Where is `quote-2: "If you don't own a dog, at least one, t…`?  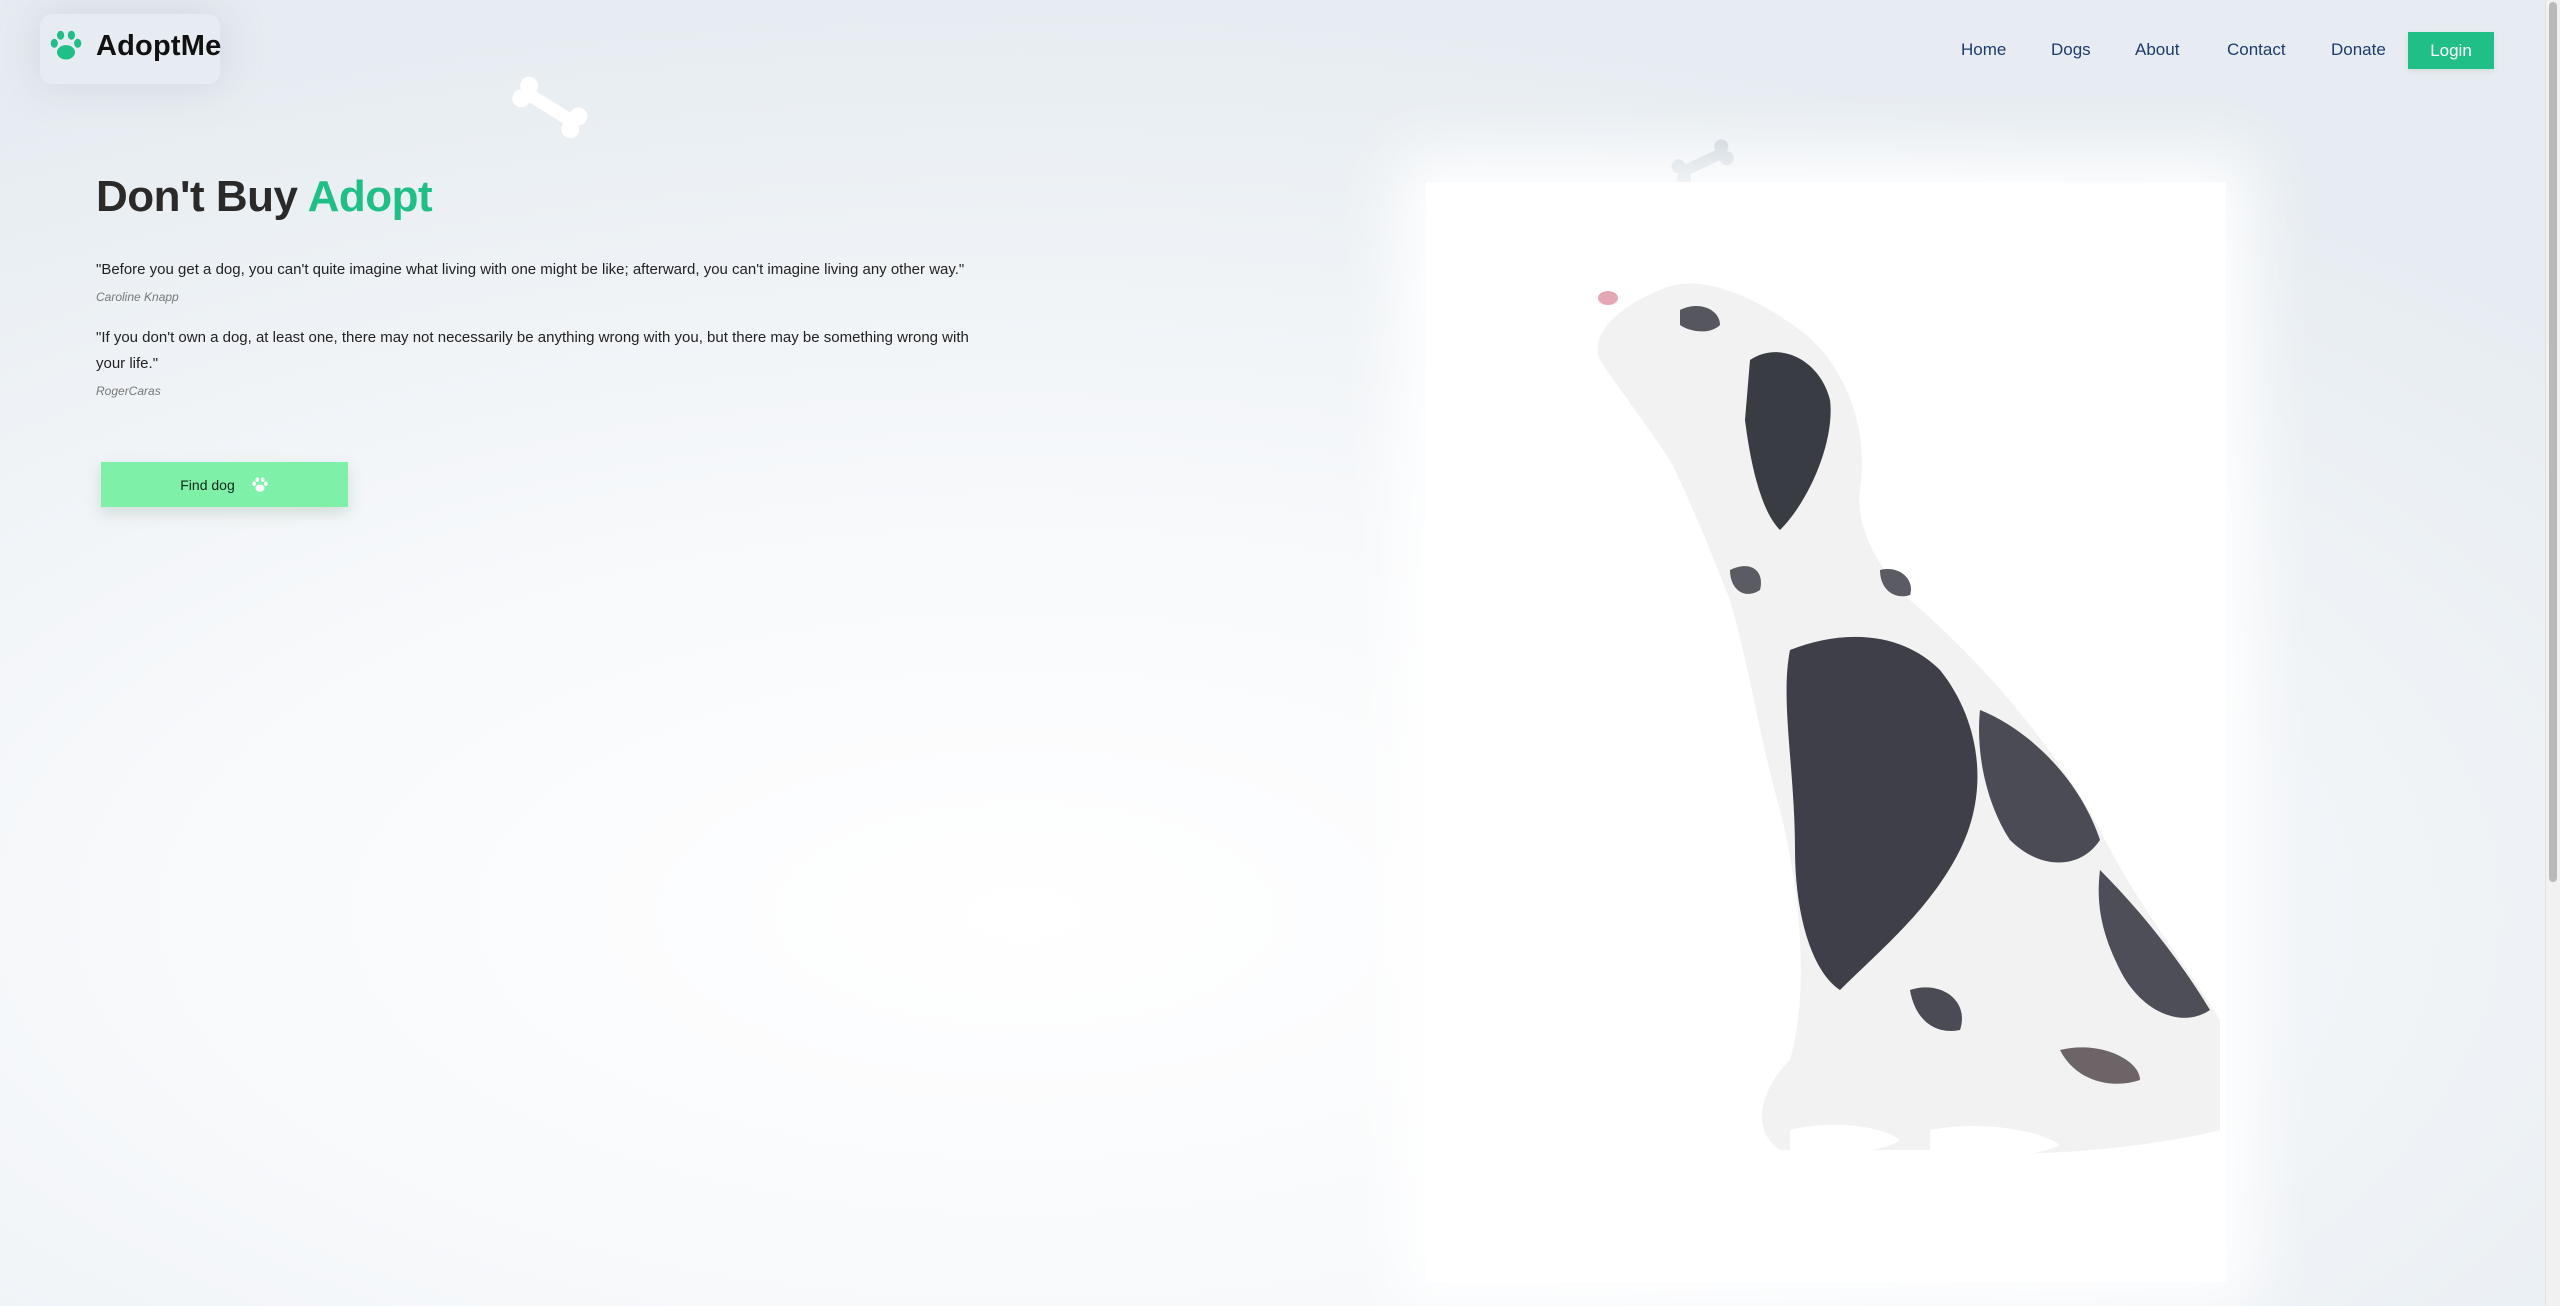
quote-2: "If you don't own a dog, at least one, t… is located at coordinates (532, 350).